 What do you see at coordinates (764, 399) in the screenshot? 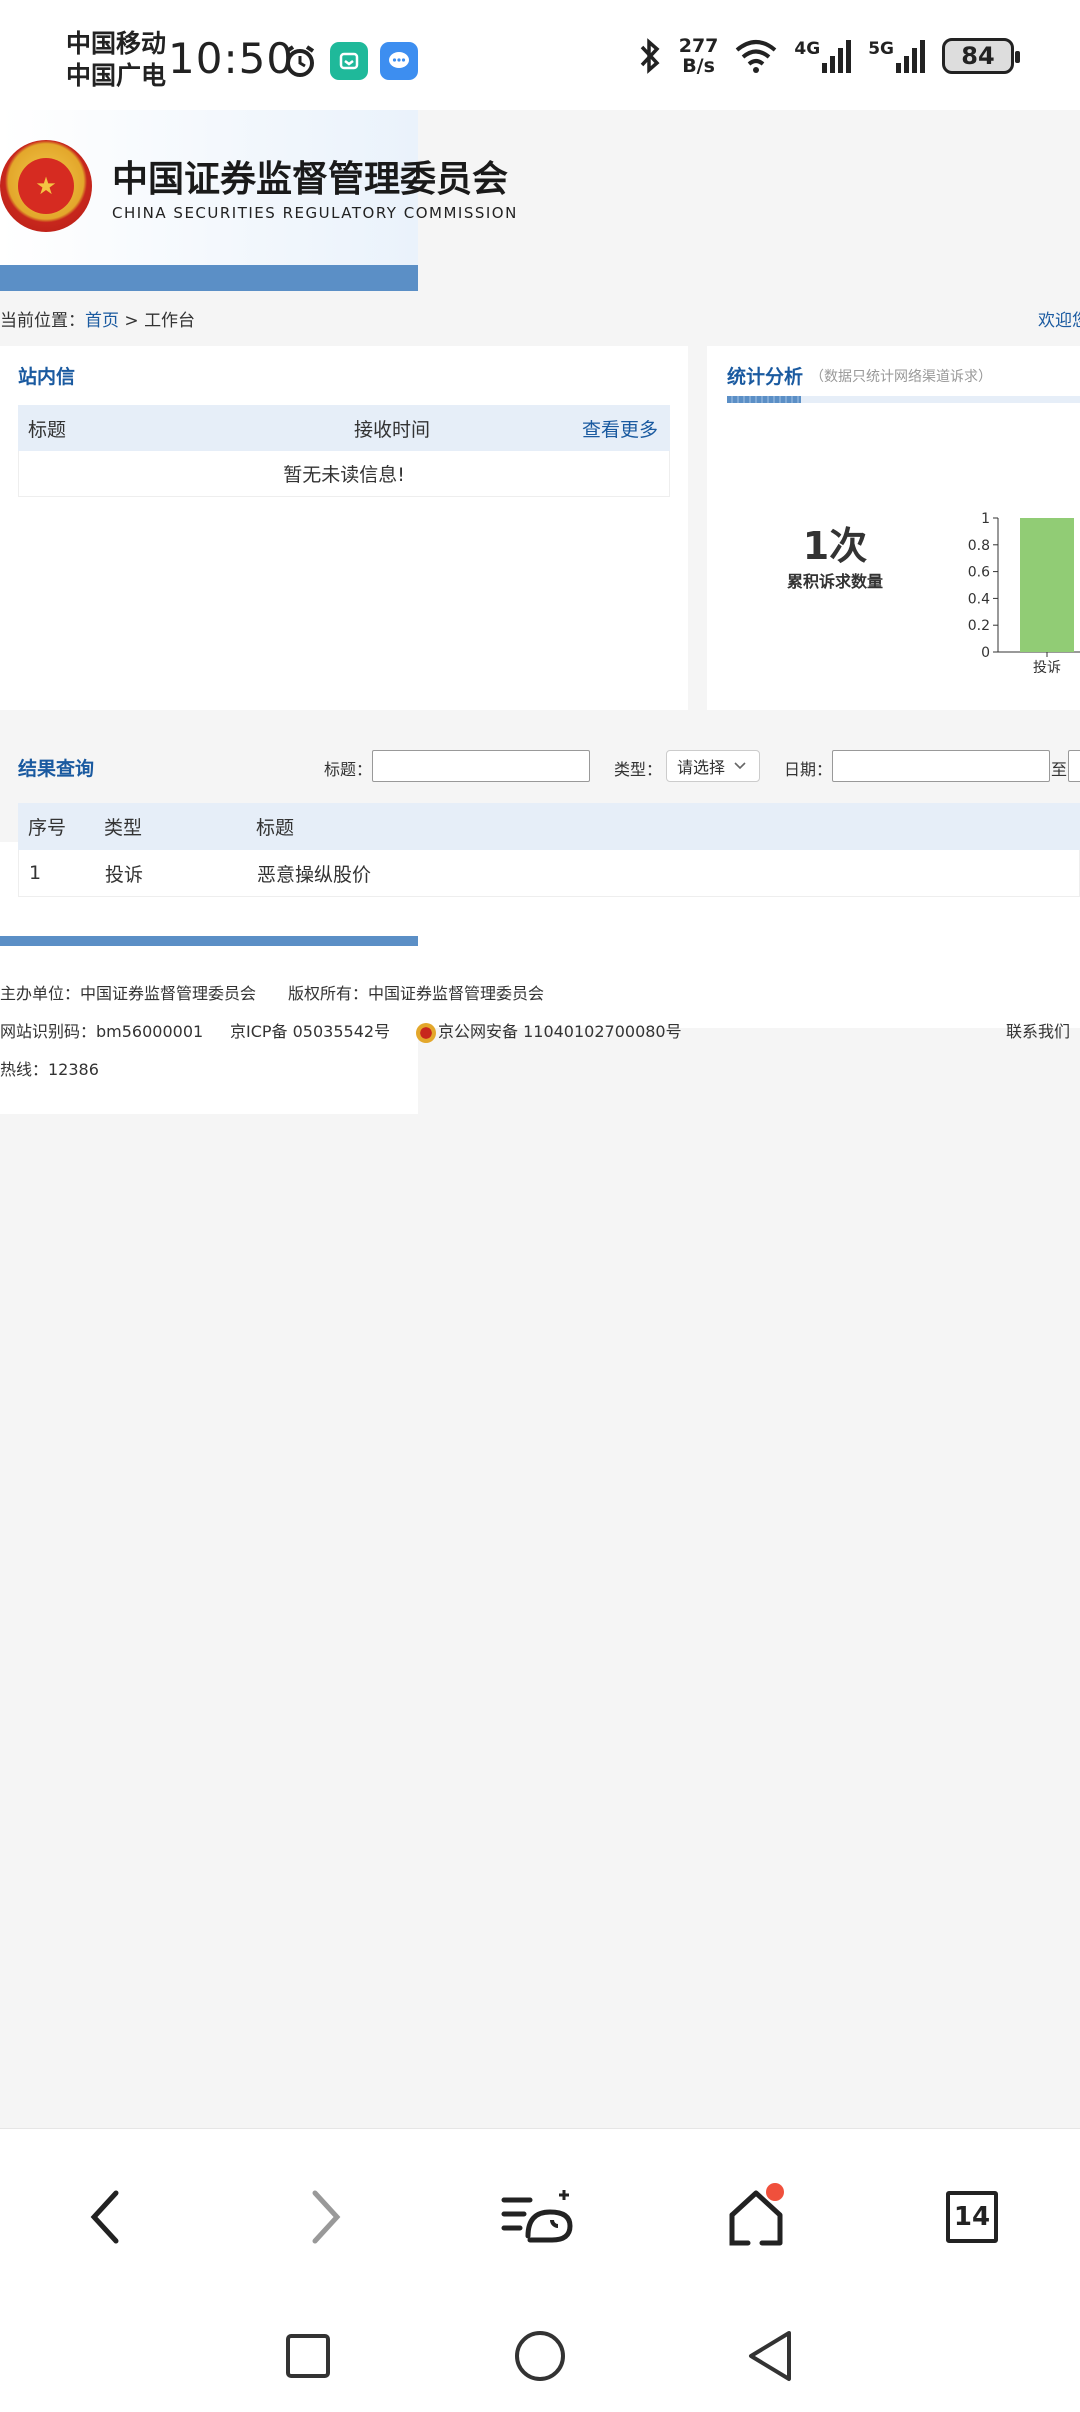
I see `stats-tab-active` at bounding box center [764, 399].